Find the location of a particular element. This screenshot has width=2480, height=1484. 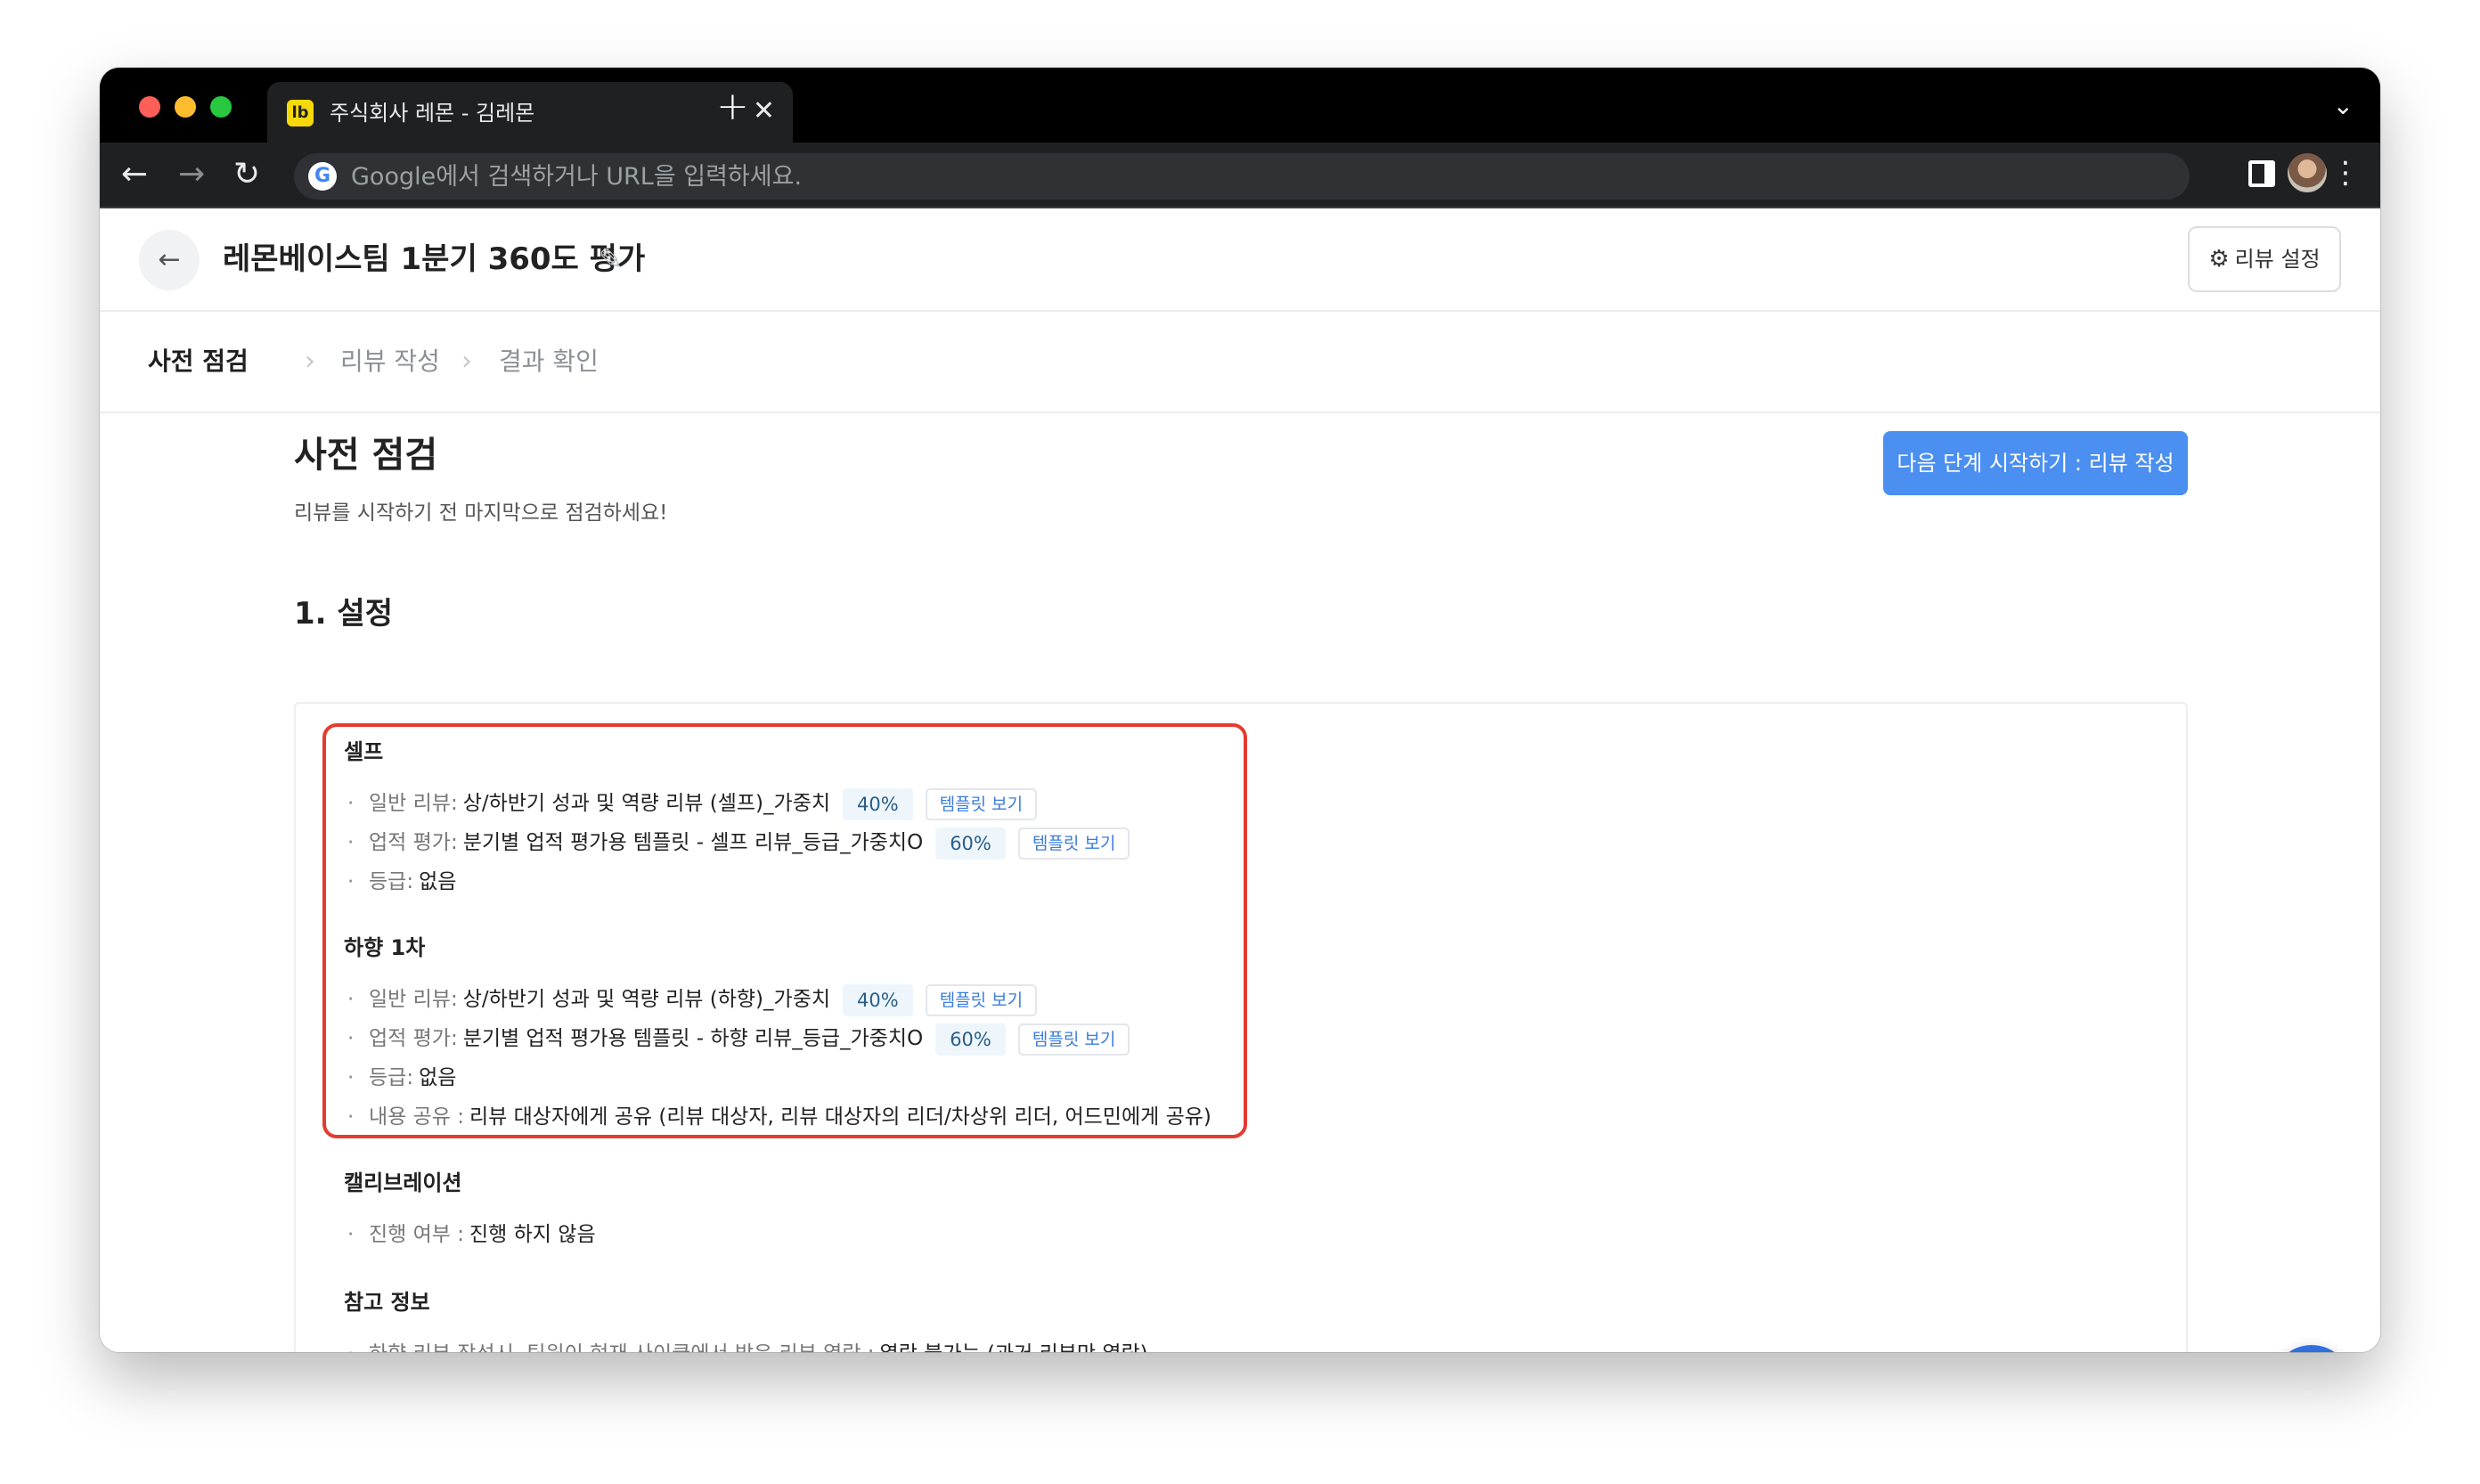

review-settings-label: 리뷰 설정 is located at coordinates (2277, 260).